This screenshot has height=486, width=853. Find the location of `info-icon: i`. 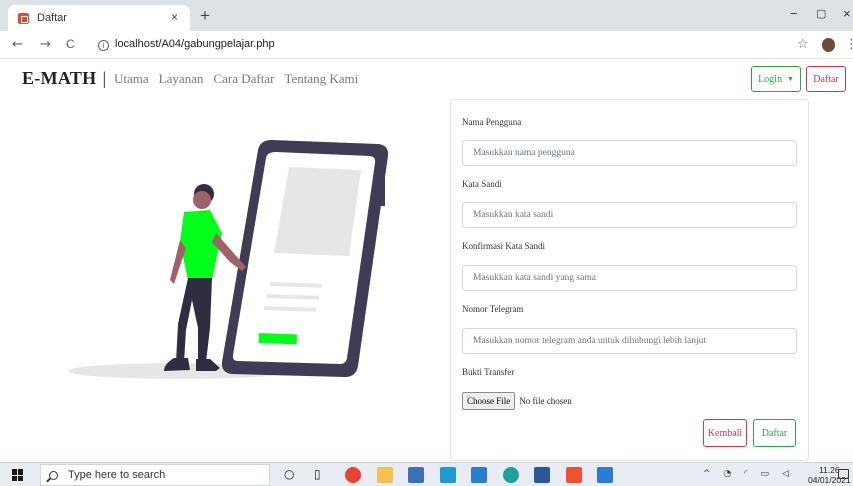

info-icon: i is located at coordinates (103, 45).